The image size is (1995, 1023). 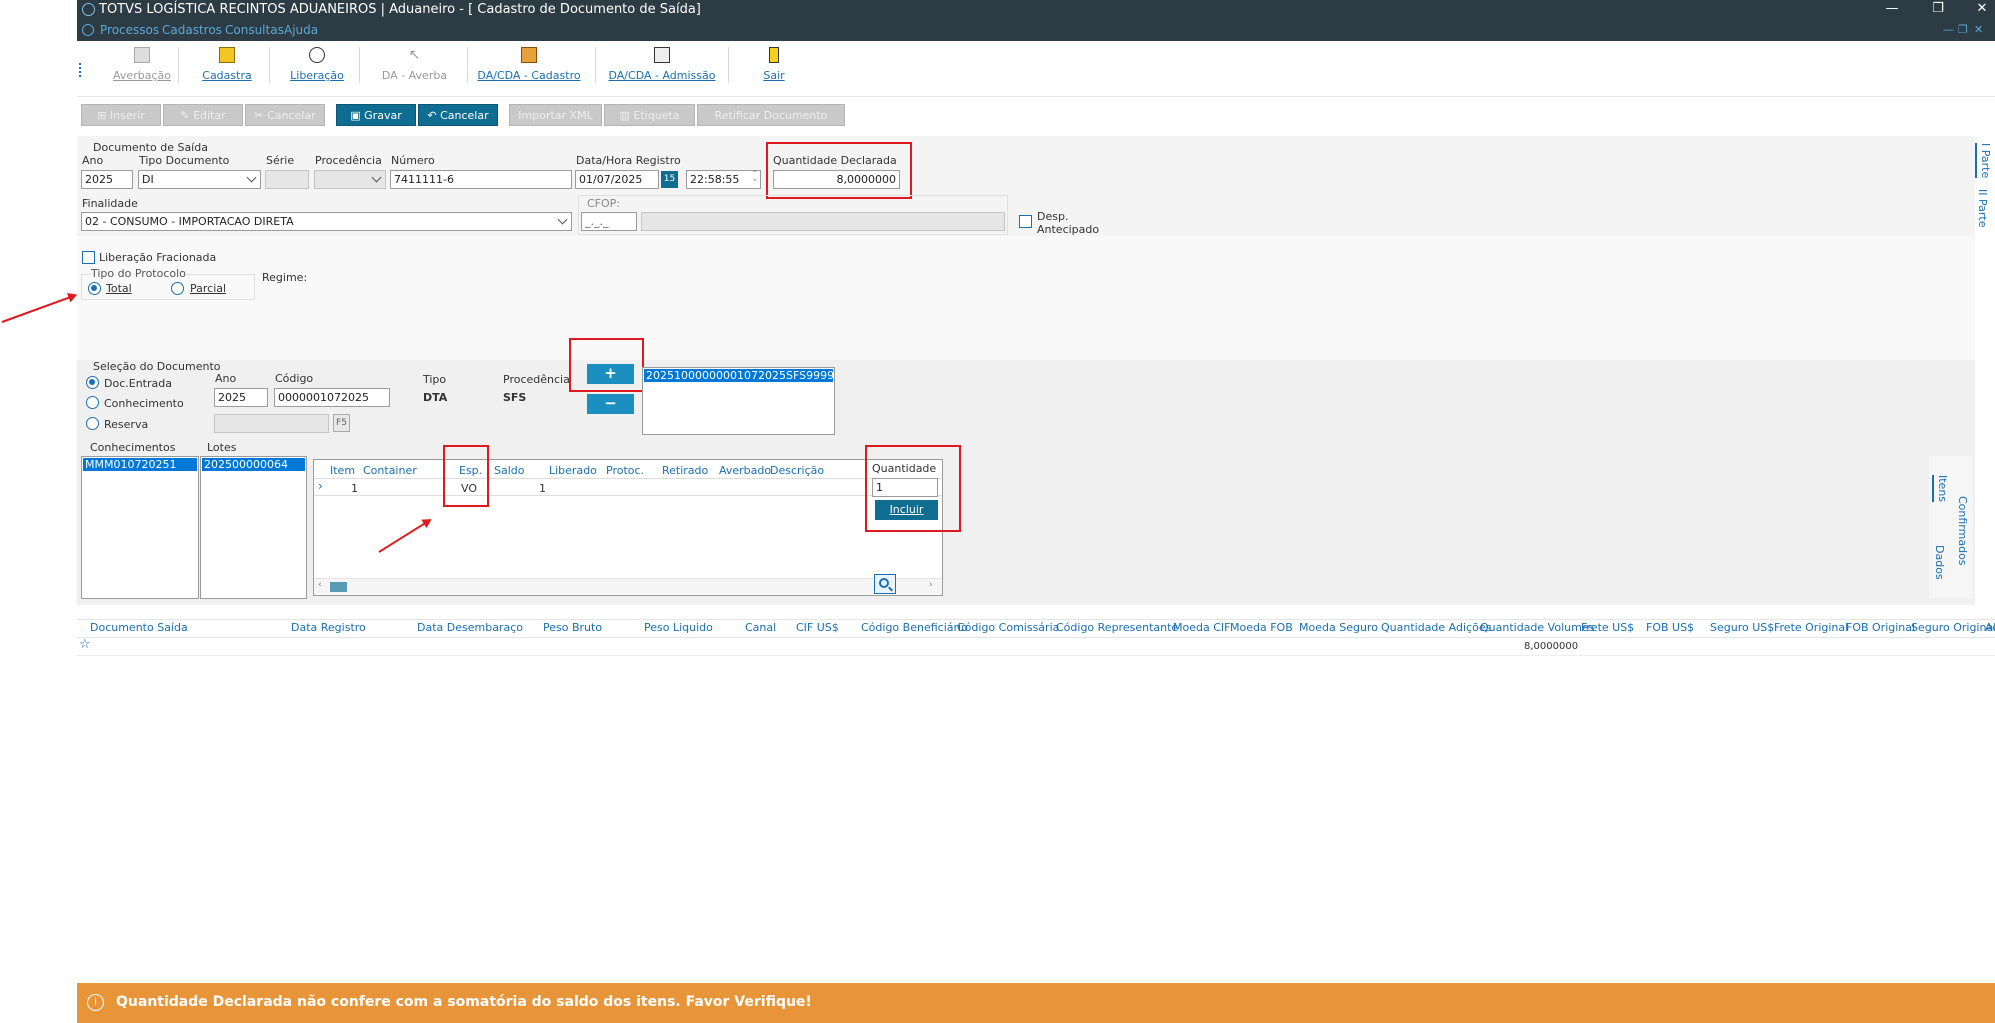 What do you see at coordinates (92, 423) in the screenshot?
I see `reserva-radio` at bounding box center [92, 423].